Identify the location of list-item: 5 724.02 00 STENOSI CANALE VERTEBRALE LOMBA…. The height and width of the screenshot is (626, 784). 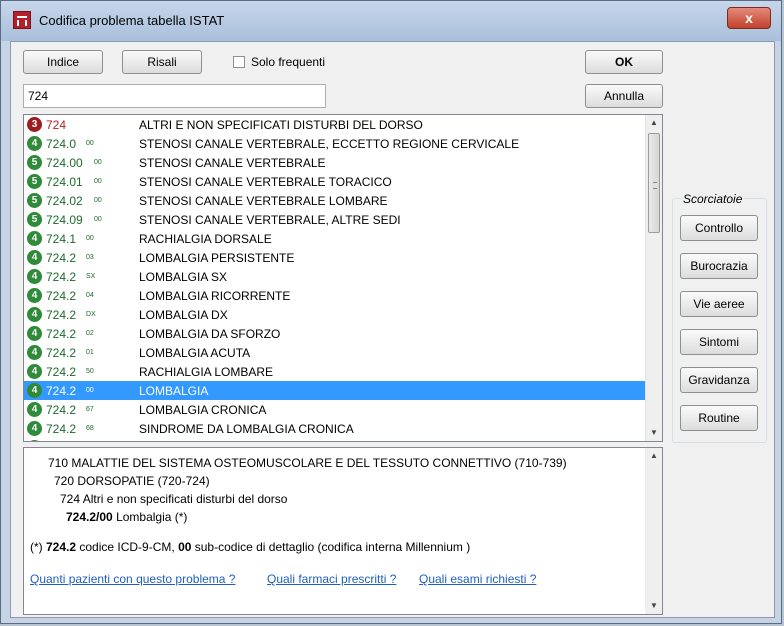
(335, 200).